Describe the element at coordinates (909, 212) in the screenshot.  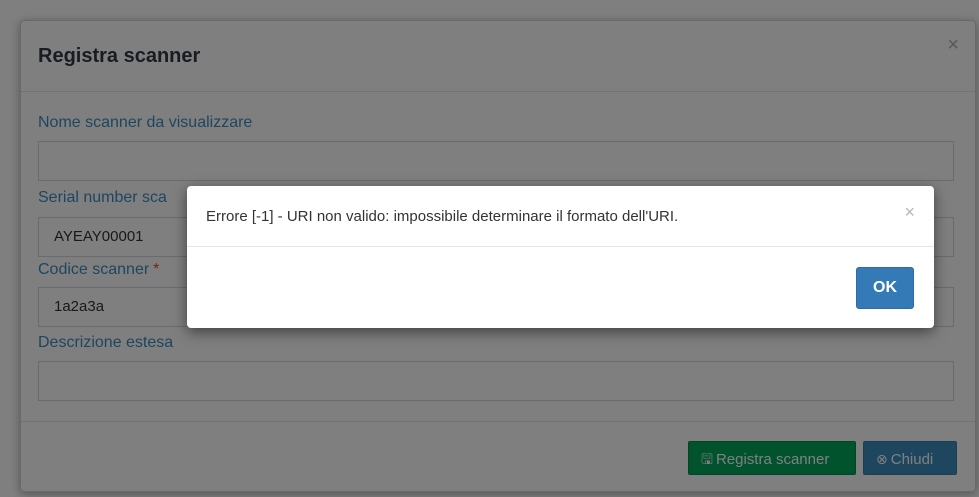
I see `alert-close-icon: ×` at that location.